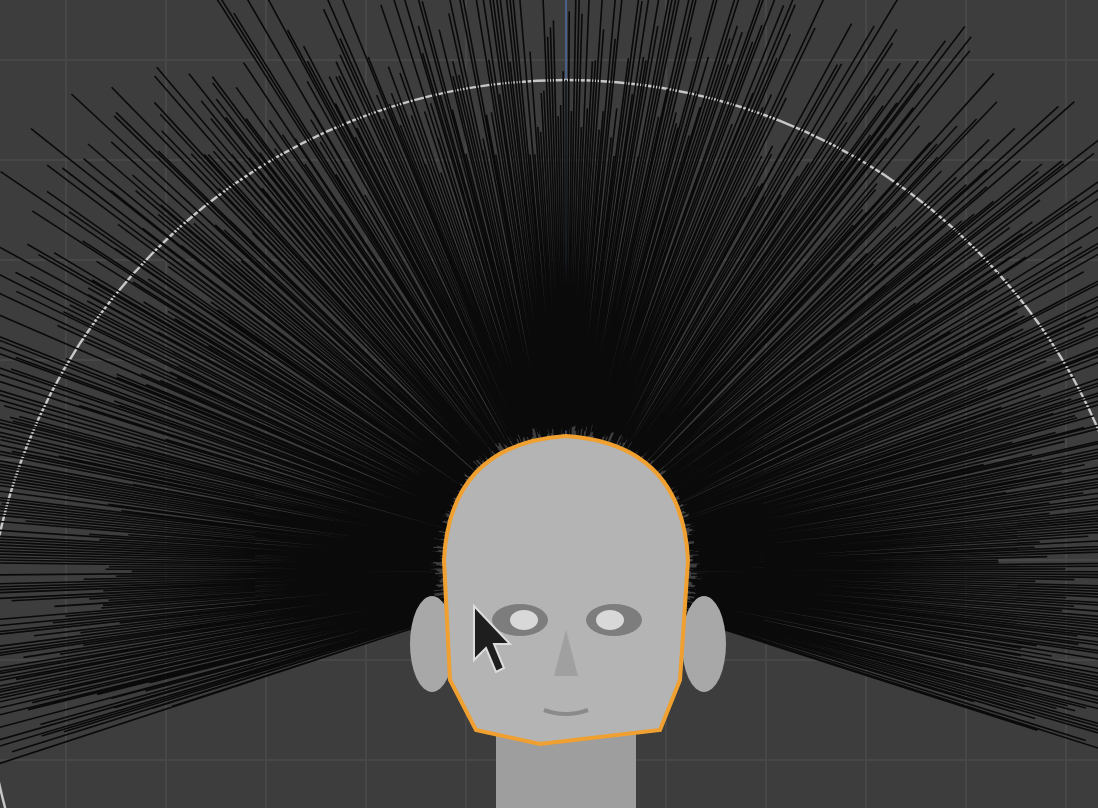 This screenshot has width=1098, height=808. What do you see at coordinates (493, 638) in the screenshot?
I see `mouse-cursor-icon` at bounding box center [493, 638].